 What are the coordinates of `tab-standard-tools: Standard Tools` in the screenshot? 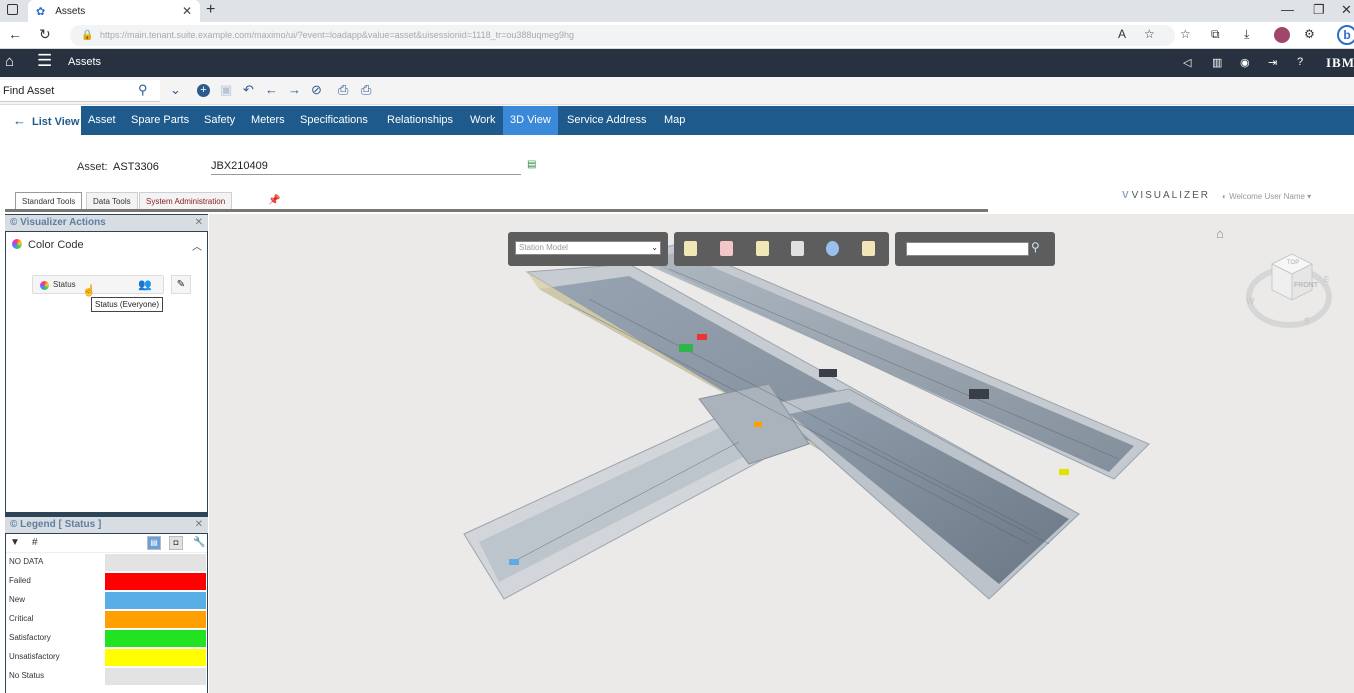 It's located at (49, 201).